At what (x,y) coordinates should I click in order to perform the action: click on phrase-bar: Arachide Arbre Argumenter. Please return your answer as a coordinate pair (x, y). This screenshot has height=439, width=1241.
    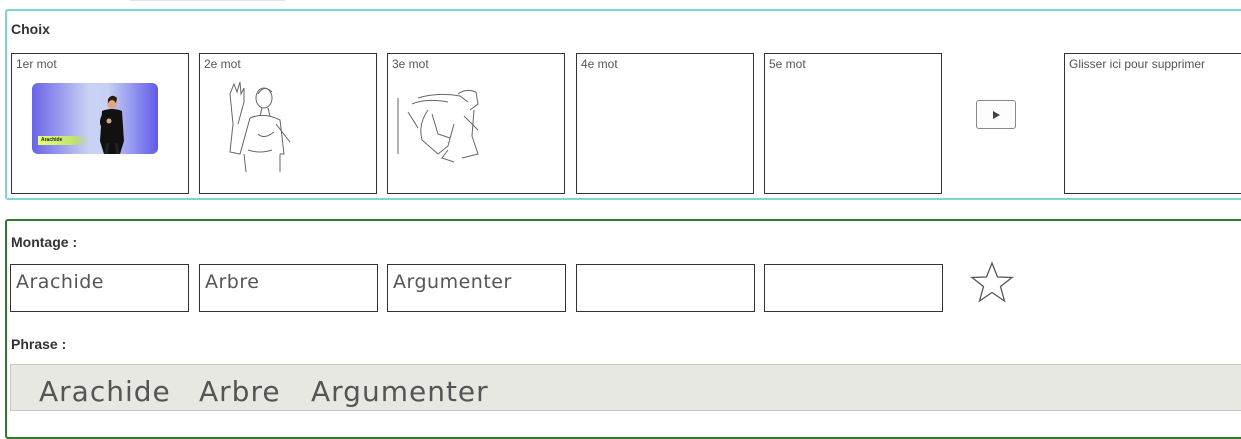
    Looking at the image, I should click on (625, 387).